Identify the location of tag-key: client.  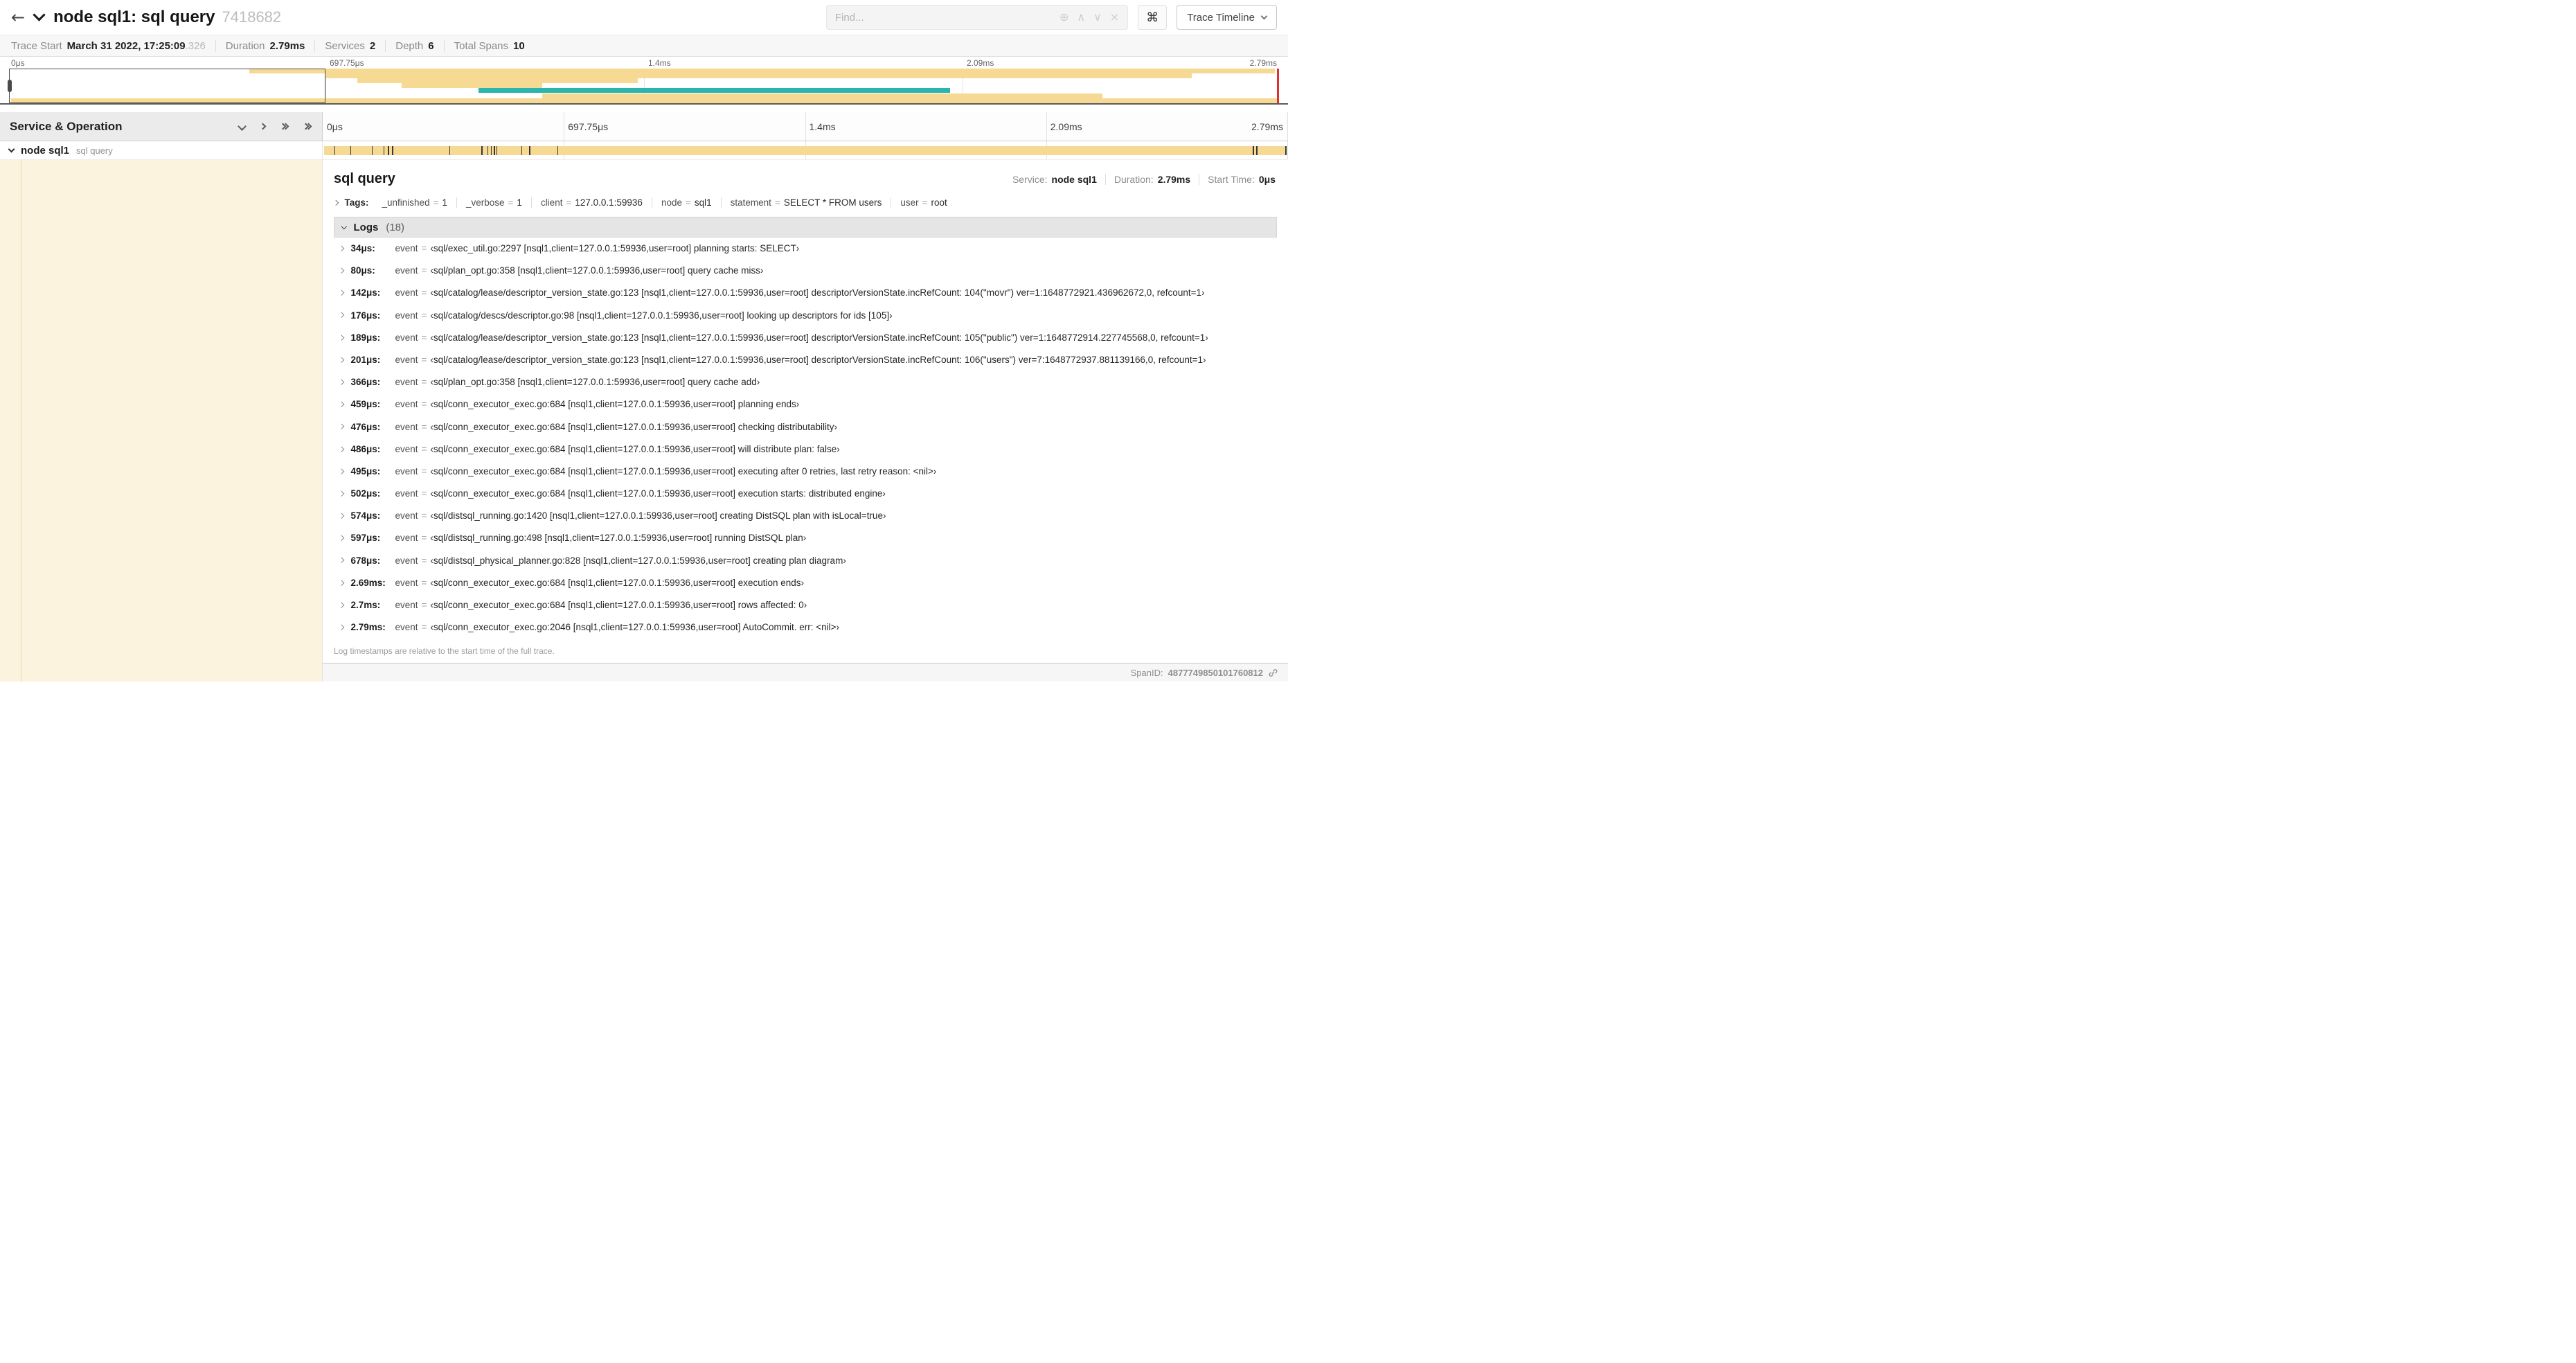
(551, 203).